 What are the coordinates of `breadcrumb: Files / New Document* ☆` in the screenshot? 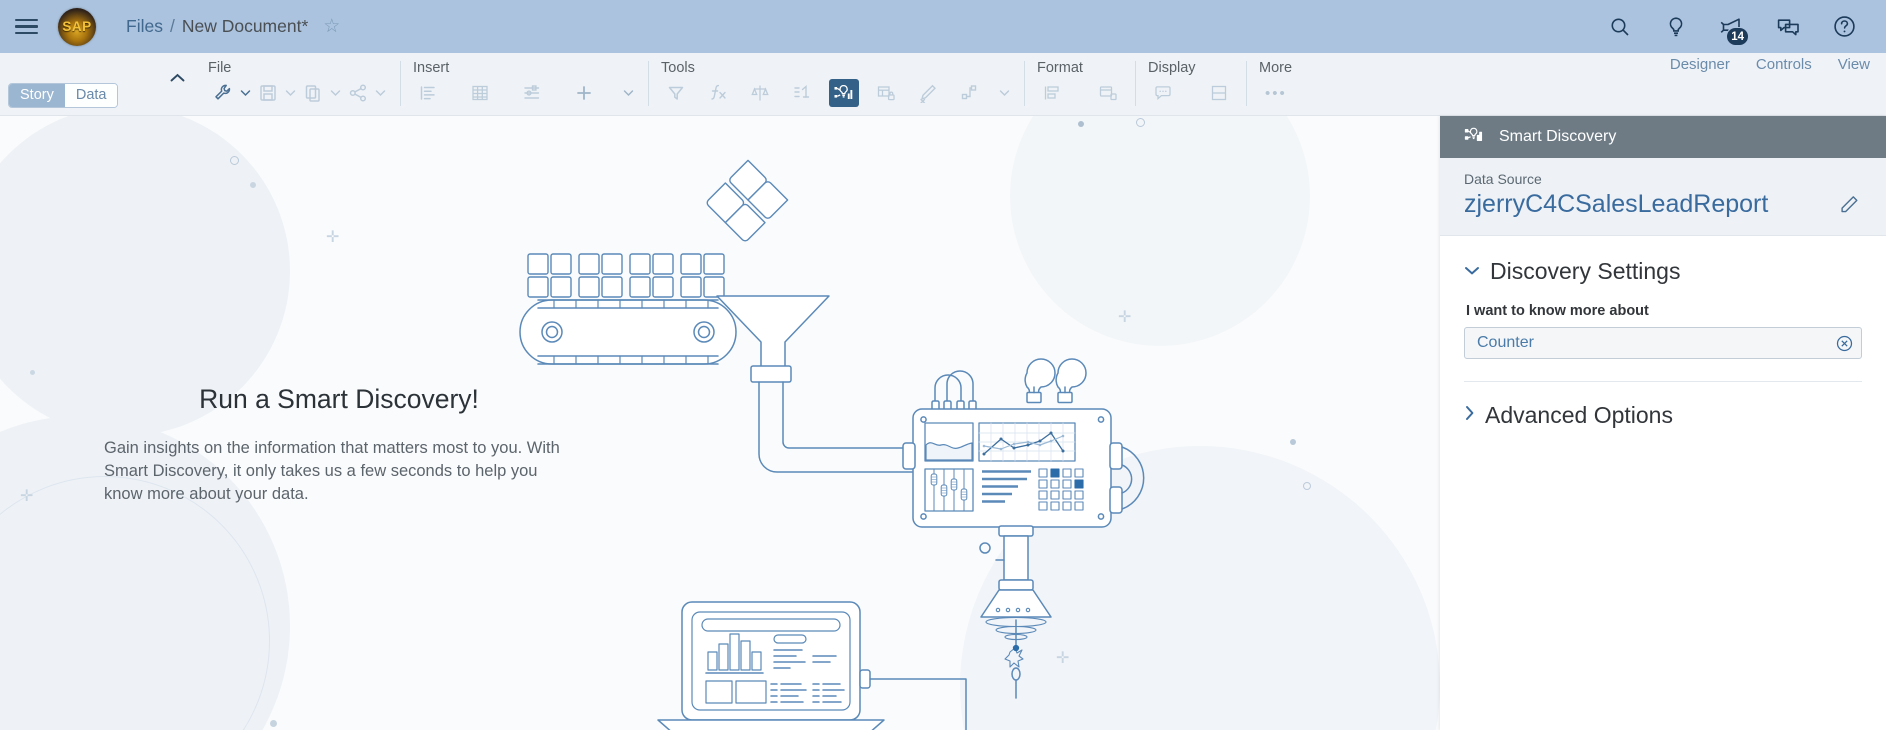 It's located at (233, 26).